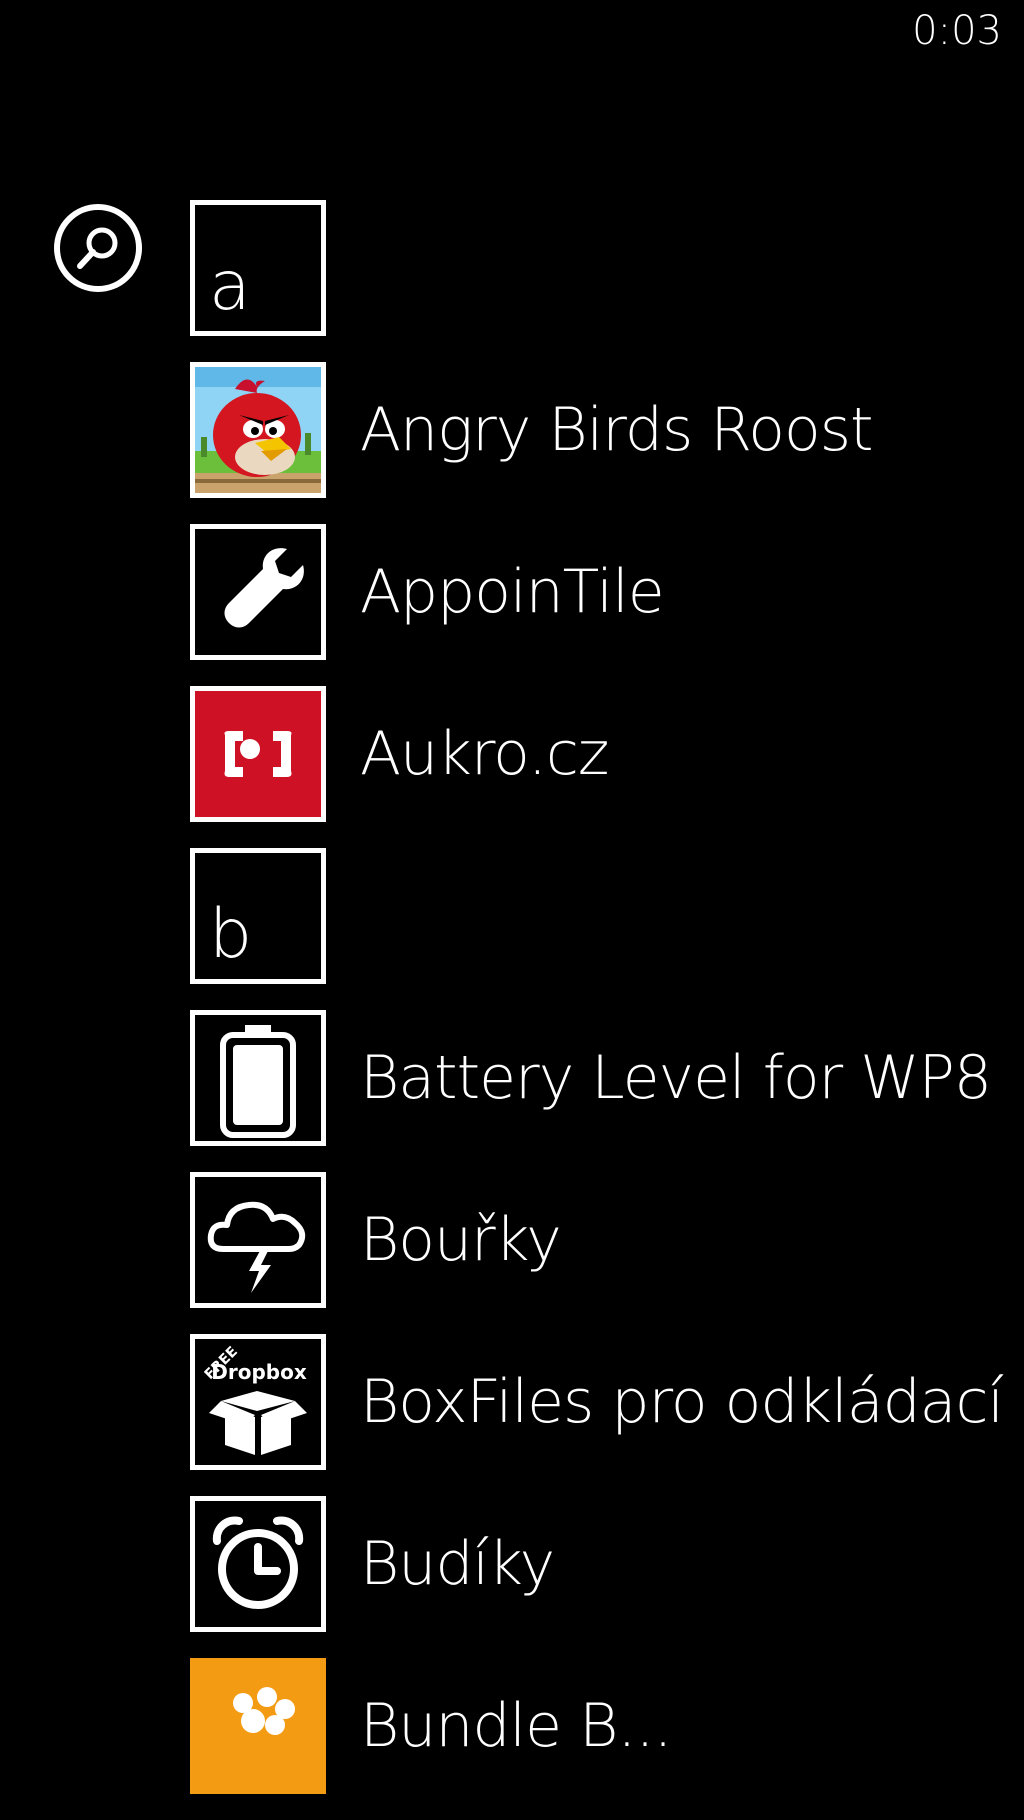 This screenshot has height=1820, width=1024. I want to click on app-tile: FREE Dropbox, so click(258, 1402).